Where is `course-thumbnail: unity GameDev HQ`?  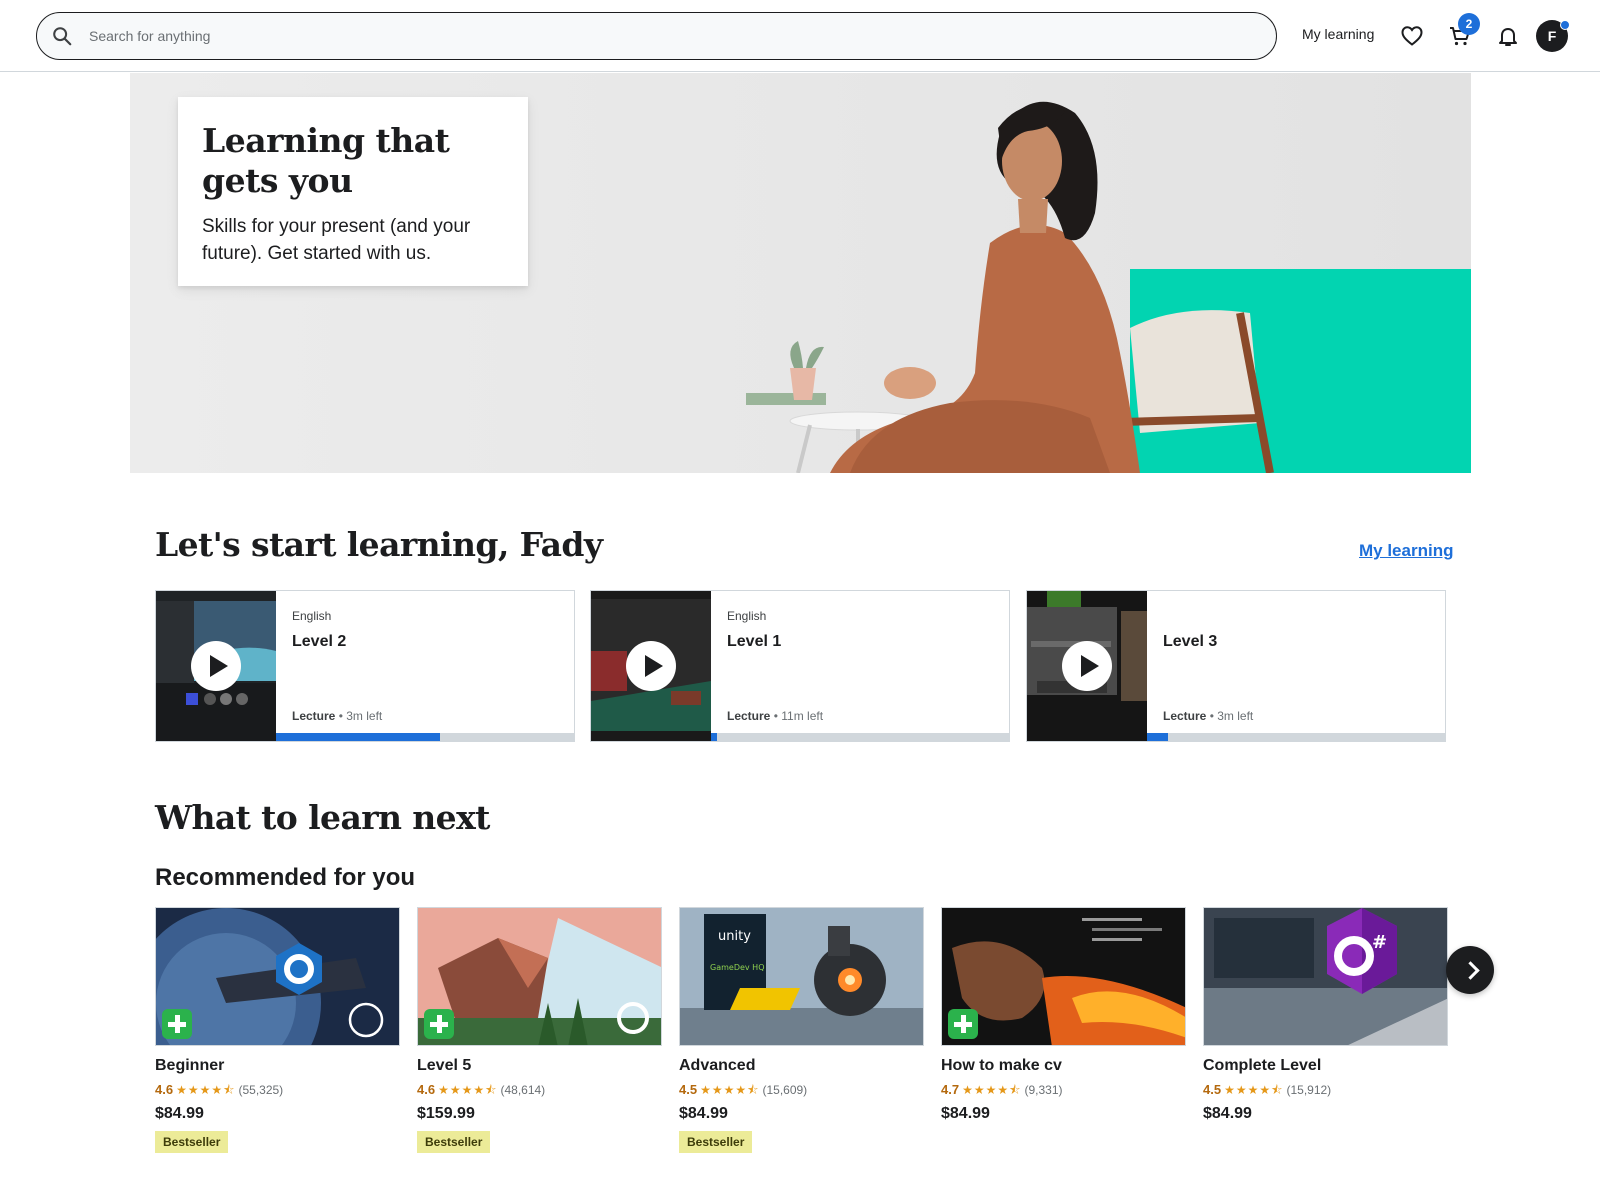 course-thumbnail: unity GameDev HQ is located at coordinates (801, 976).